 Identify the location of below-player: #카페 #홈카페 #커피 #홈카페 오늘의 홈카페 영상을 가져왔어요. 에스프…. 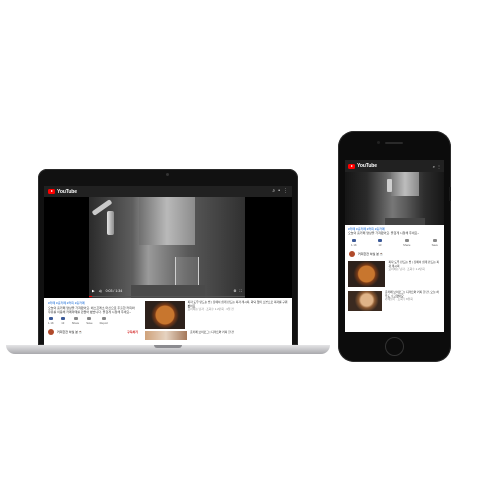
(168, 321).